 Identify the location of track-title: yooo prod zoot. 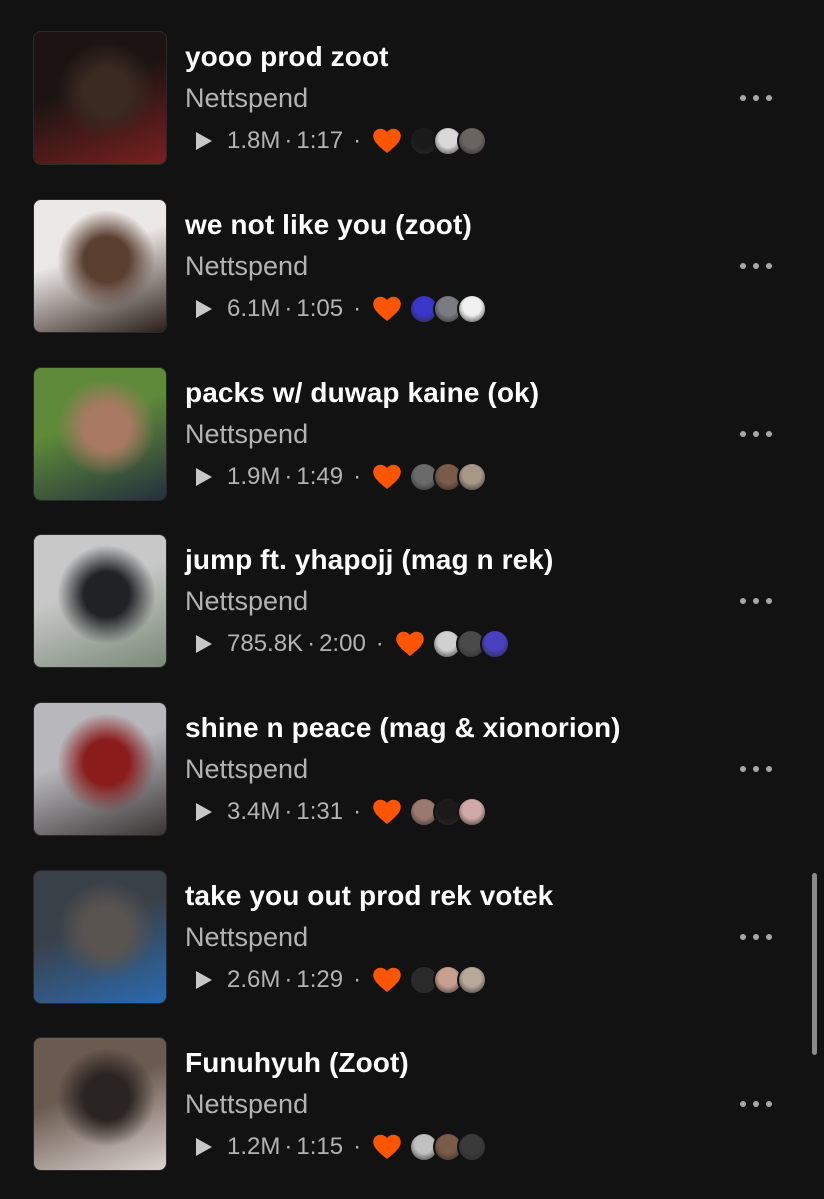
(287, 57).